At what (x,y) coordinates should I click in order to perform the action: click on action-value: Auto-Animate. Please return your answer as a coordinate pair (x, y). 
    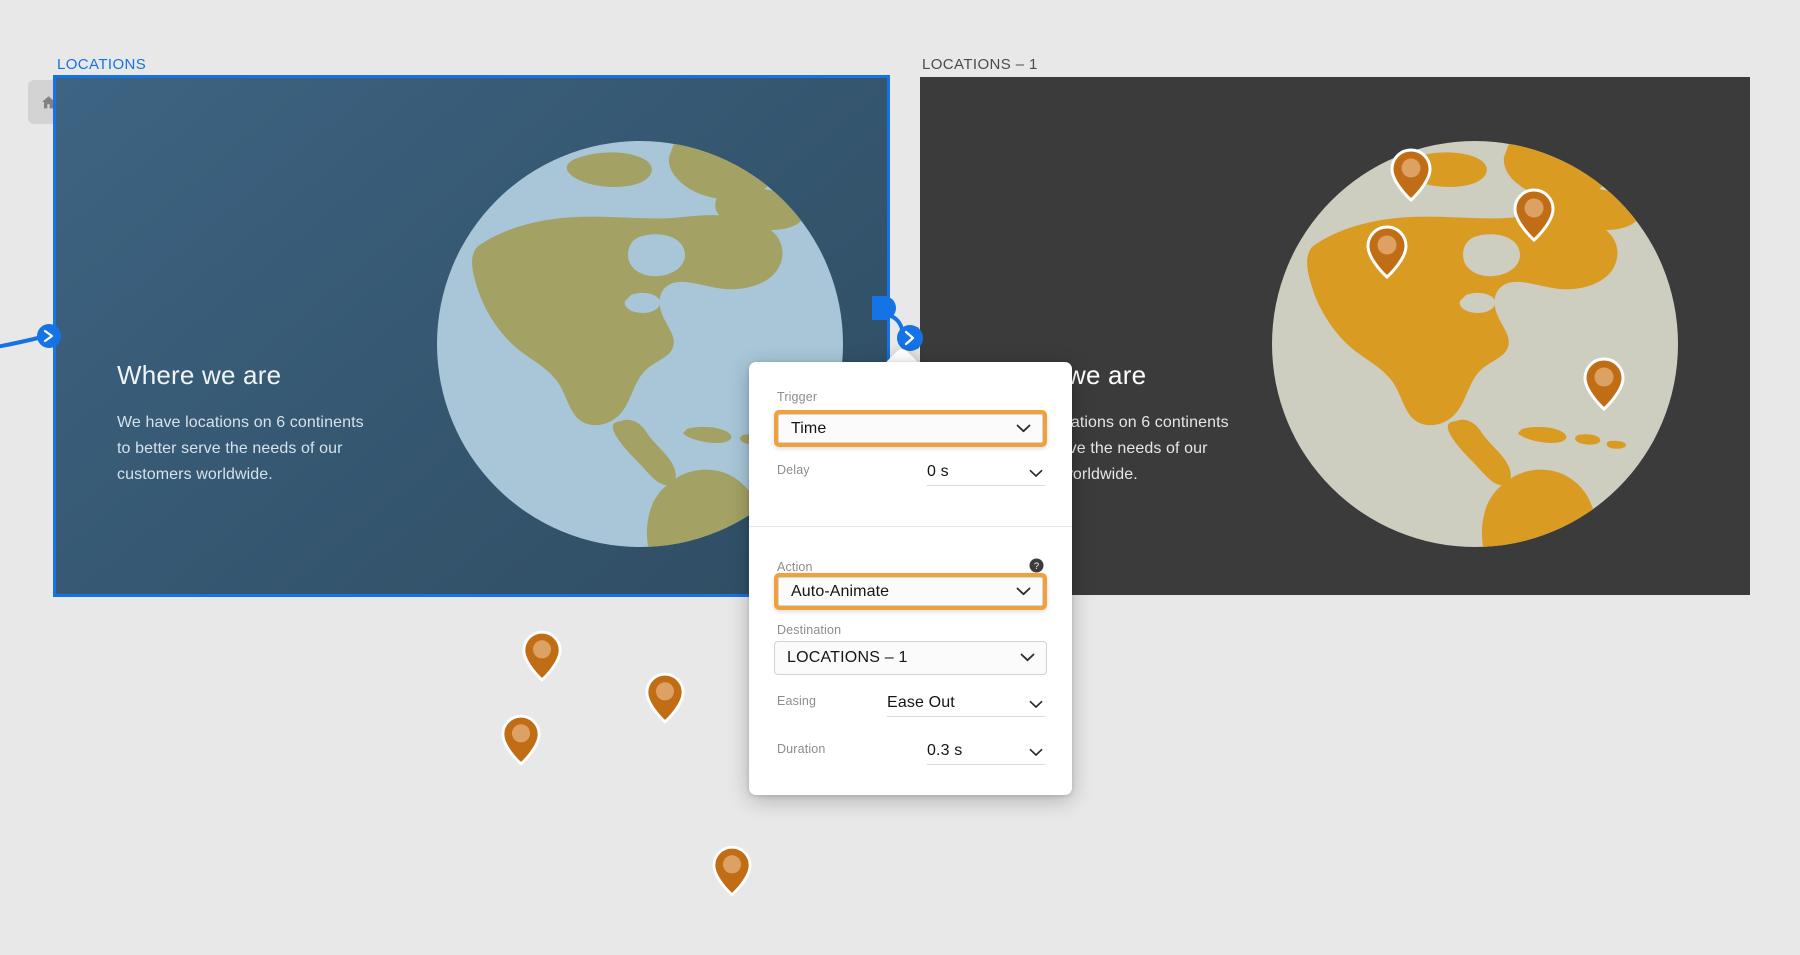
    Looking at the image, I should click on (840, 591).